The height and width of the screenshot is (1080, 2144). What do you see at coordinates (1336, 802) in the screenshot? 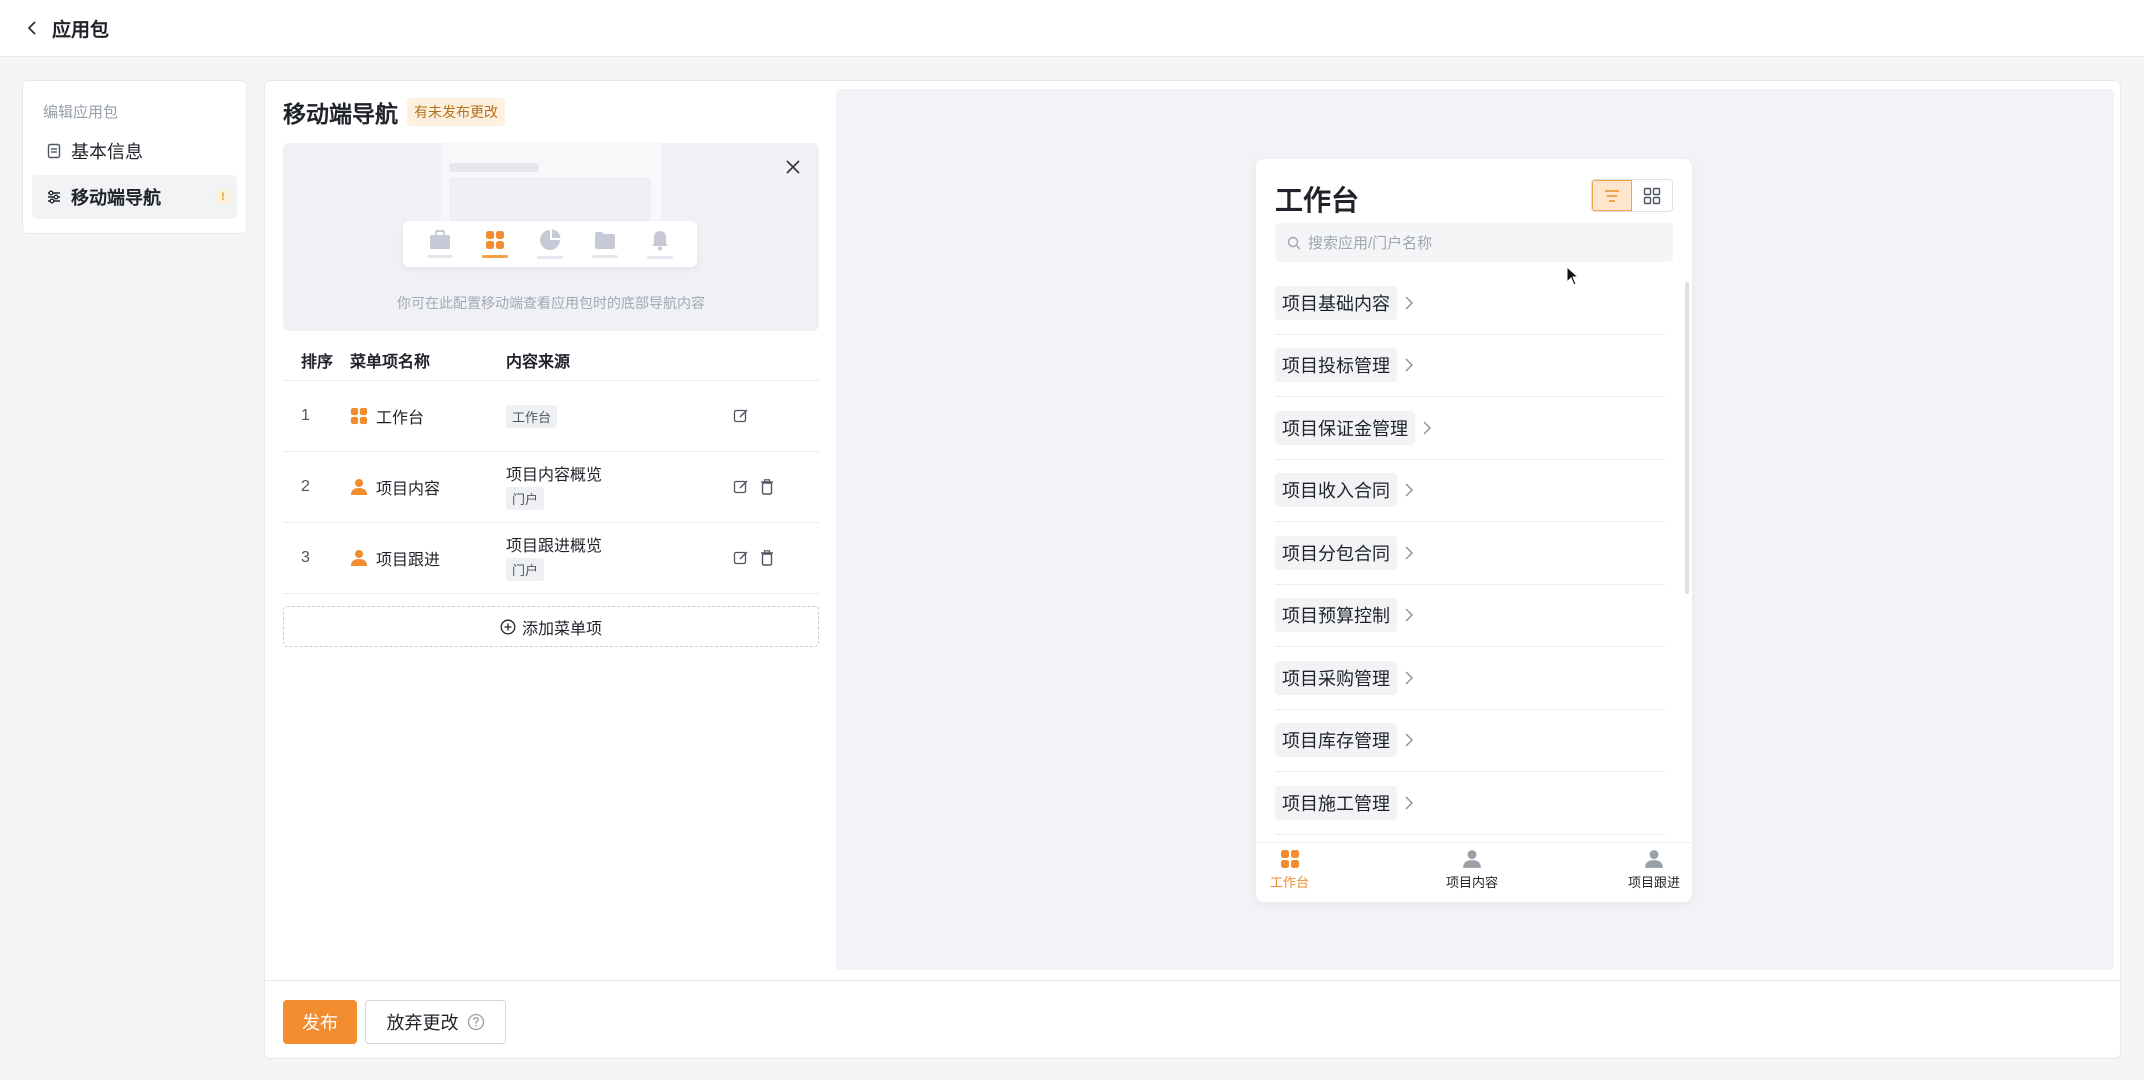
I see `list-item-label: 项目施工管理` at bounding box center [1336, 802].